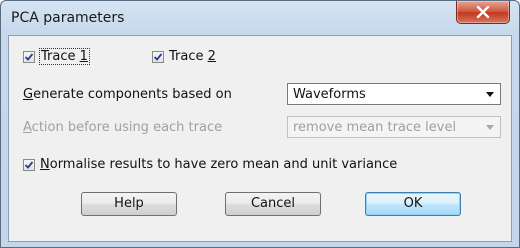 The width and height of the screenshot is (520, 248). I want to click on ok-button: OK, so click(413, 204).